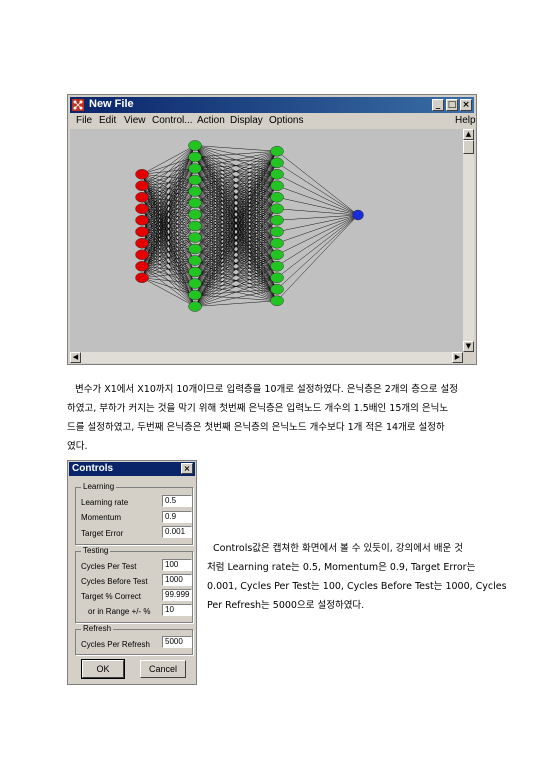 This screenshot has width=543, height=768. Describe the element at coordinates (177, 580) in the screenshot. I see `cycles-before-test-field: 1000` at that location.